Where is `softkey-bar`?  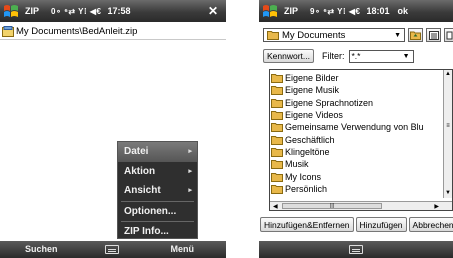 softkey-bar is located at coordinates (356, 249).